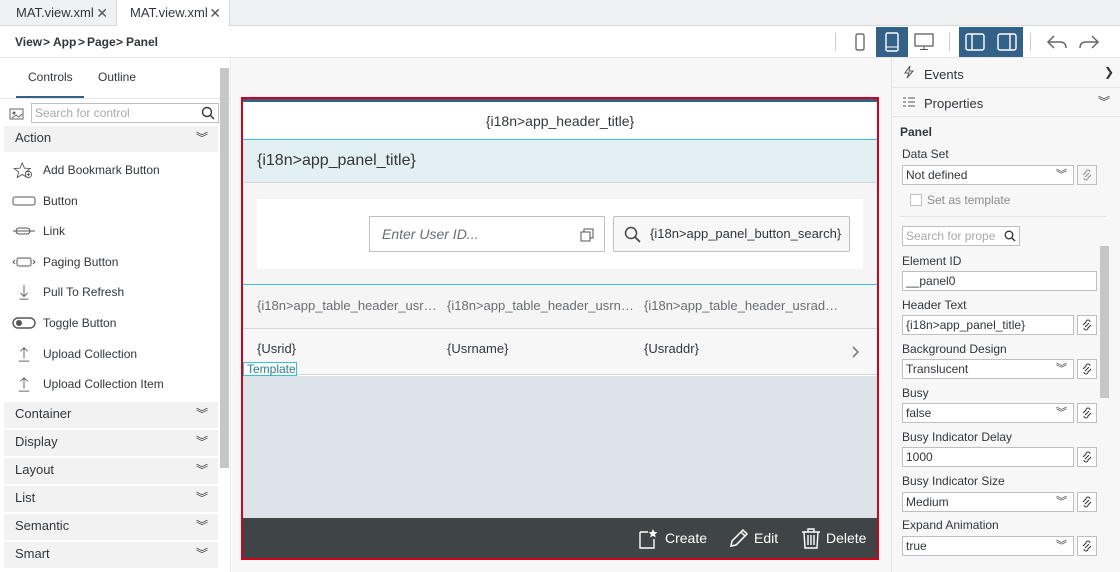 The width and height of the screenshot is (1120, 572). Describe the element at coordinates (988, 175) in the screenshot. I see `data-set-select: Not defined ︾` at that location.